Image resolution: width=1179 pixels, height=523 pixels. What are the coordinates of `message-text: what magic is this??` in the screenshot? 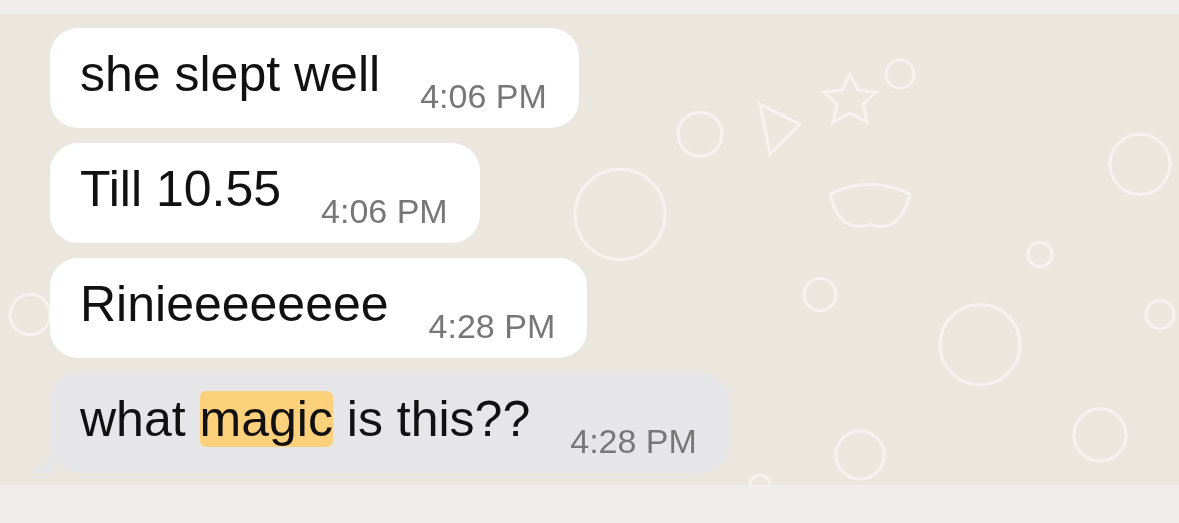 It's located at (305, 419).